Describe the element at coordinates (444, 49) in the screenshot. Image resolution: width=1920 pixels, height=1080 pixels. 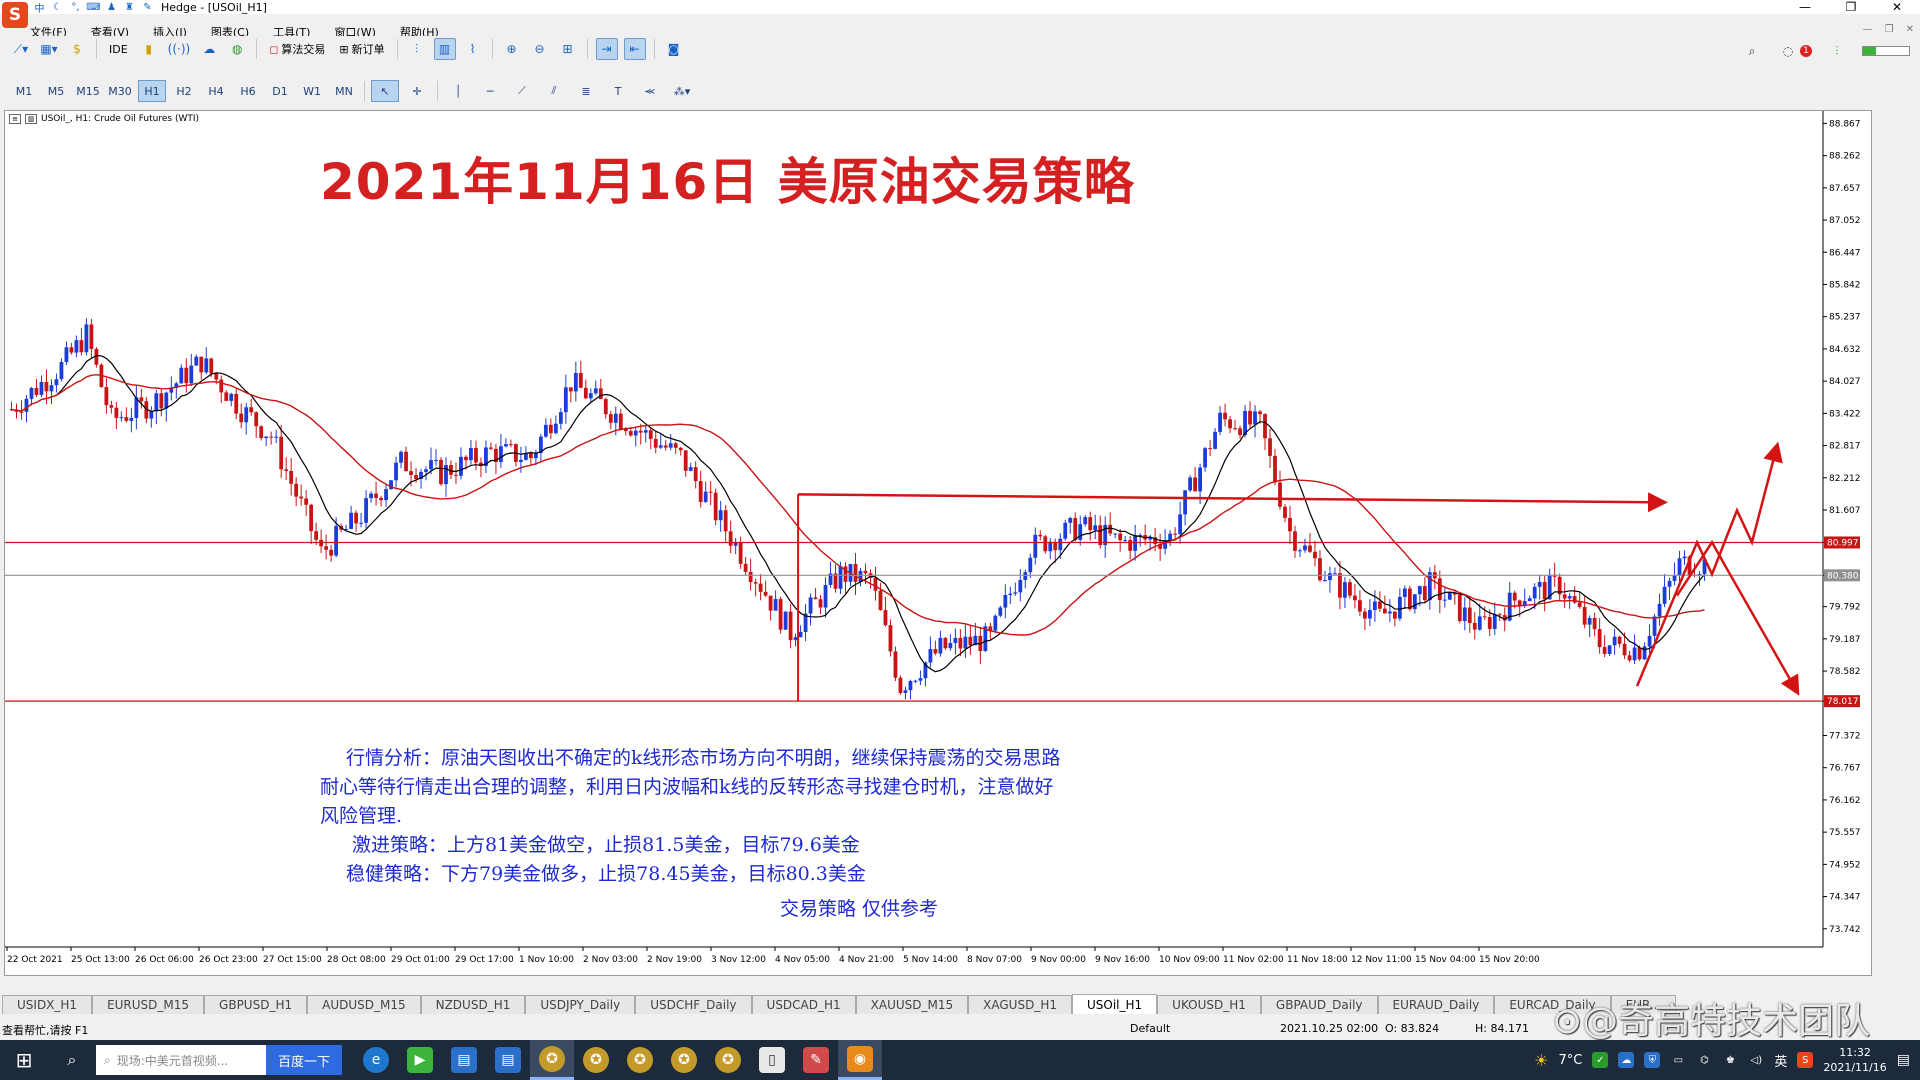
I see `candlestick-chart-icon: ▥` at that location.